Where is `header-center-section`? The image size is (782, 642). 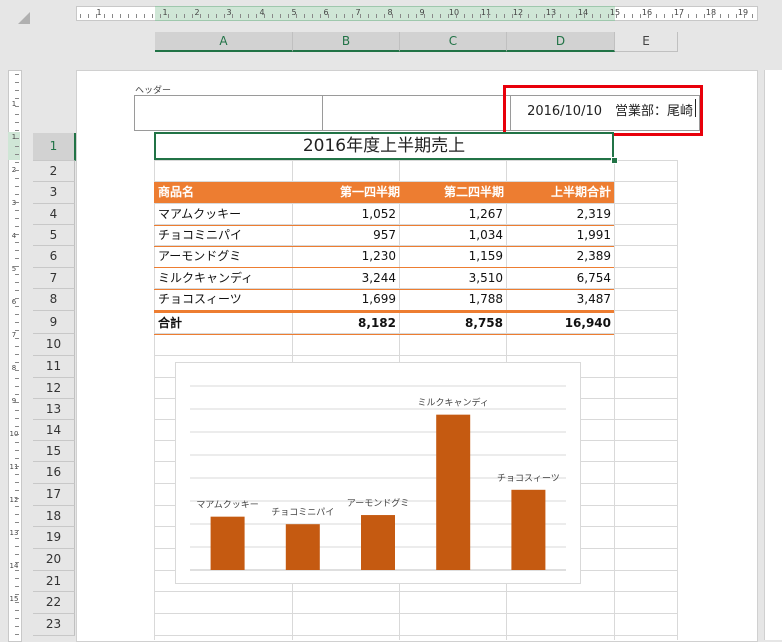
header-center-section is located at coordinates (417, 113).